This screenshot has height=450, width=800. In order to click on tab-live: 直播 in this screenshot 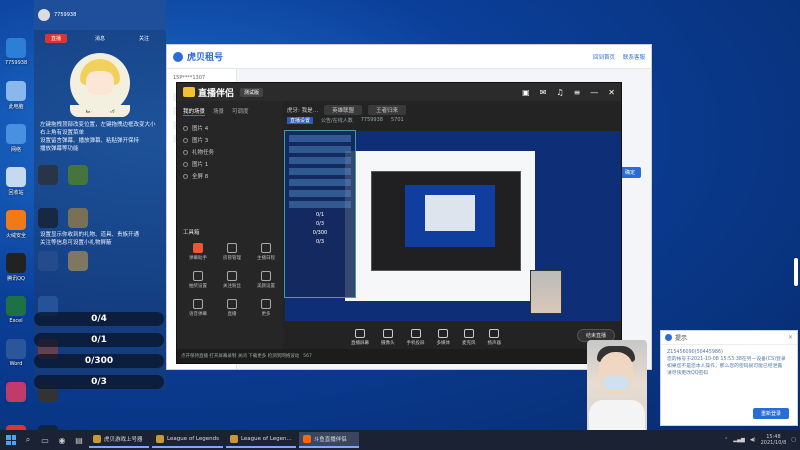, I will do `click(55, 38)`.